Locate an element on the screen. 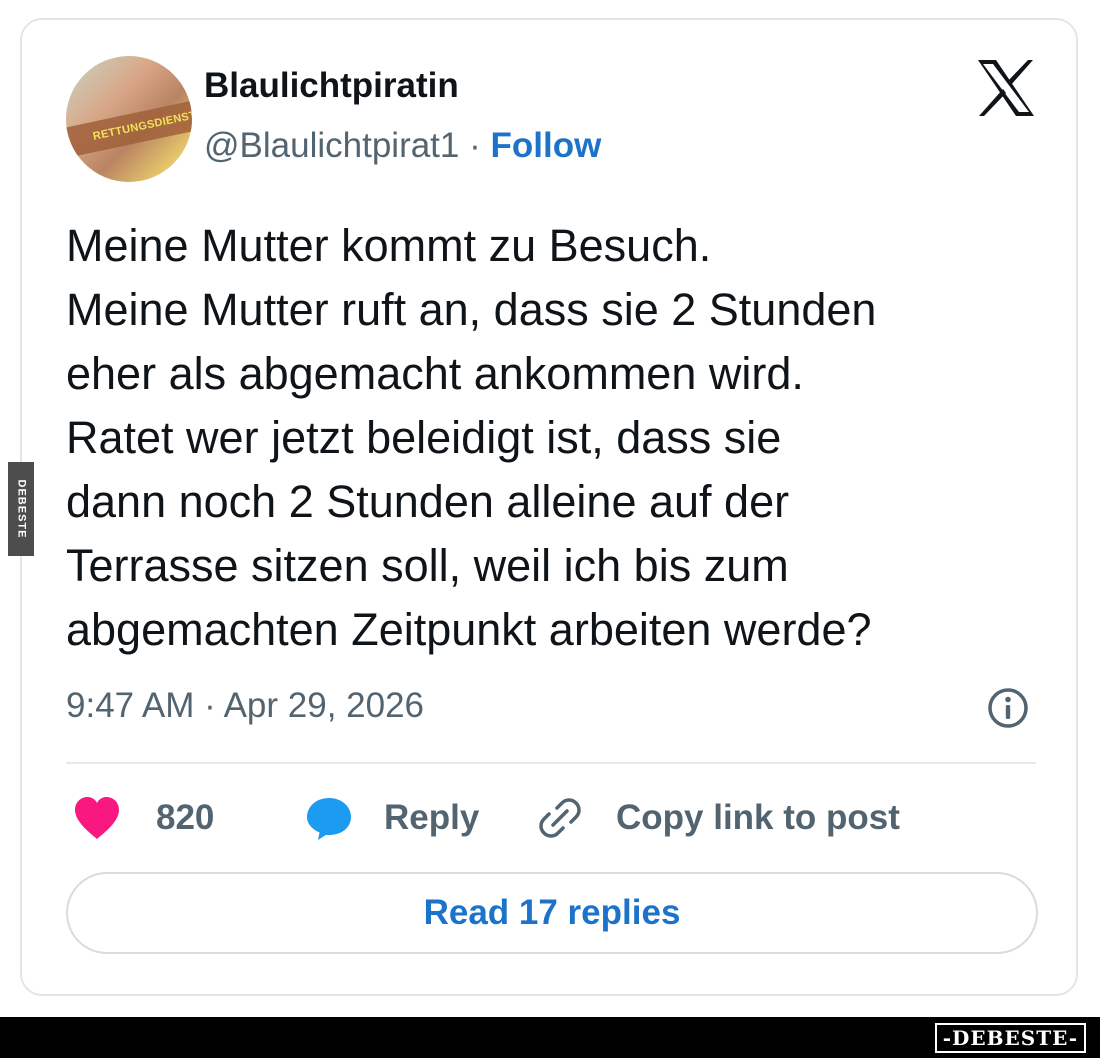 The image size is (1100, 1058). avatar: RETTUNGSDIENST is located at coordinates (129, 119).